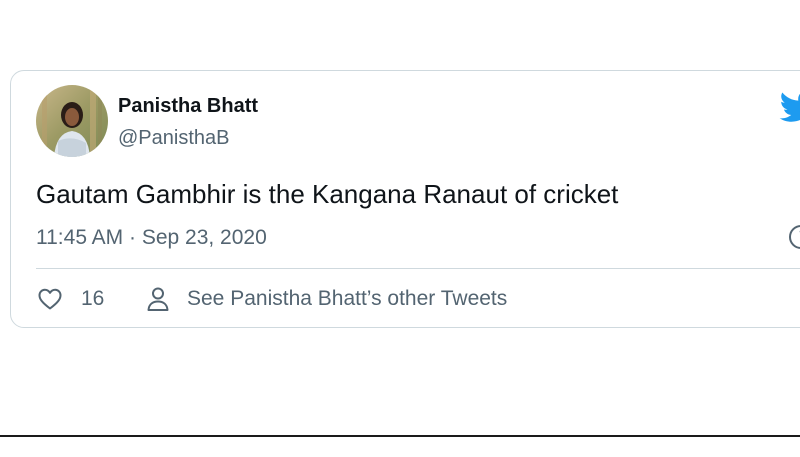 The width and height of the screenshot is (800, 457). I want to click on author-avatar, so click(72, 121).